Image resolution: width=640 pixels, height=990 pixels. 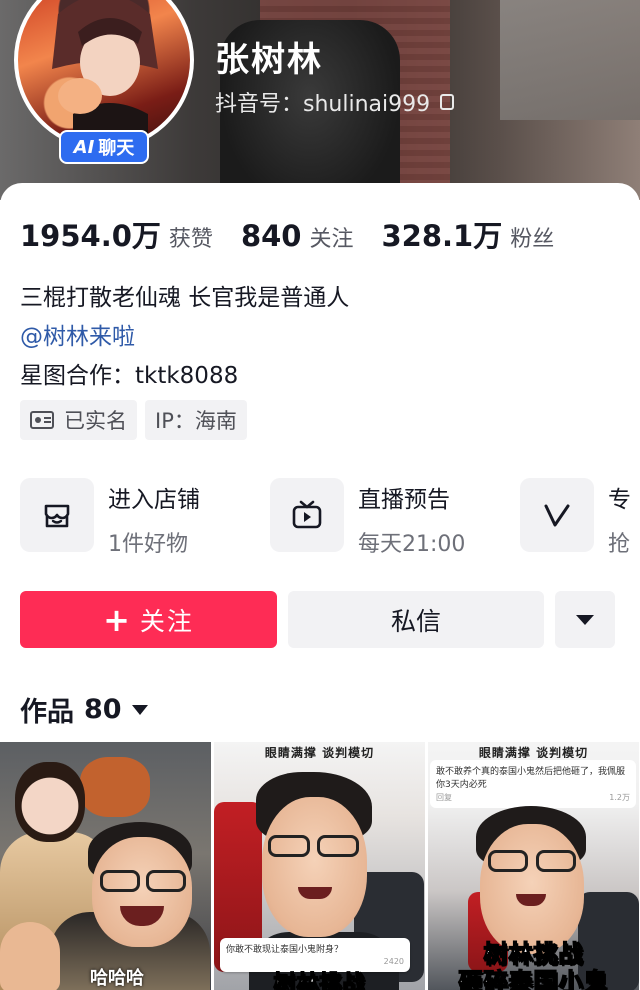 I want to click on service-shop-subtitle: 1件好物, so click(x=148, y=544).